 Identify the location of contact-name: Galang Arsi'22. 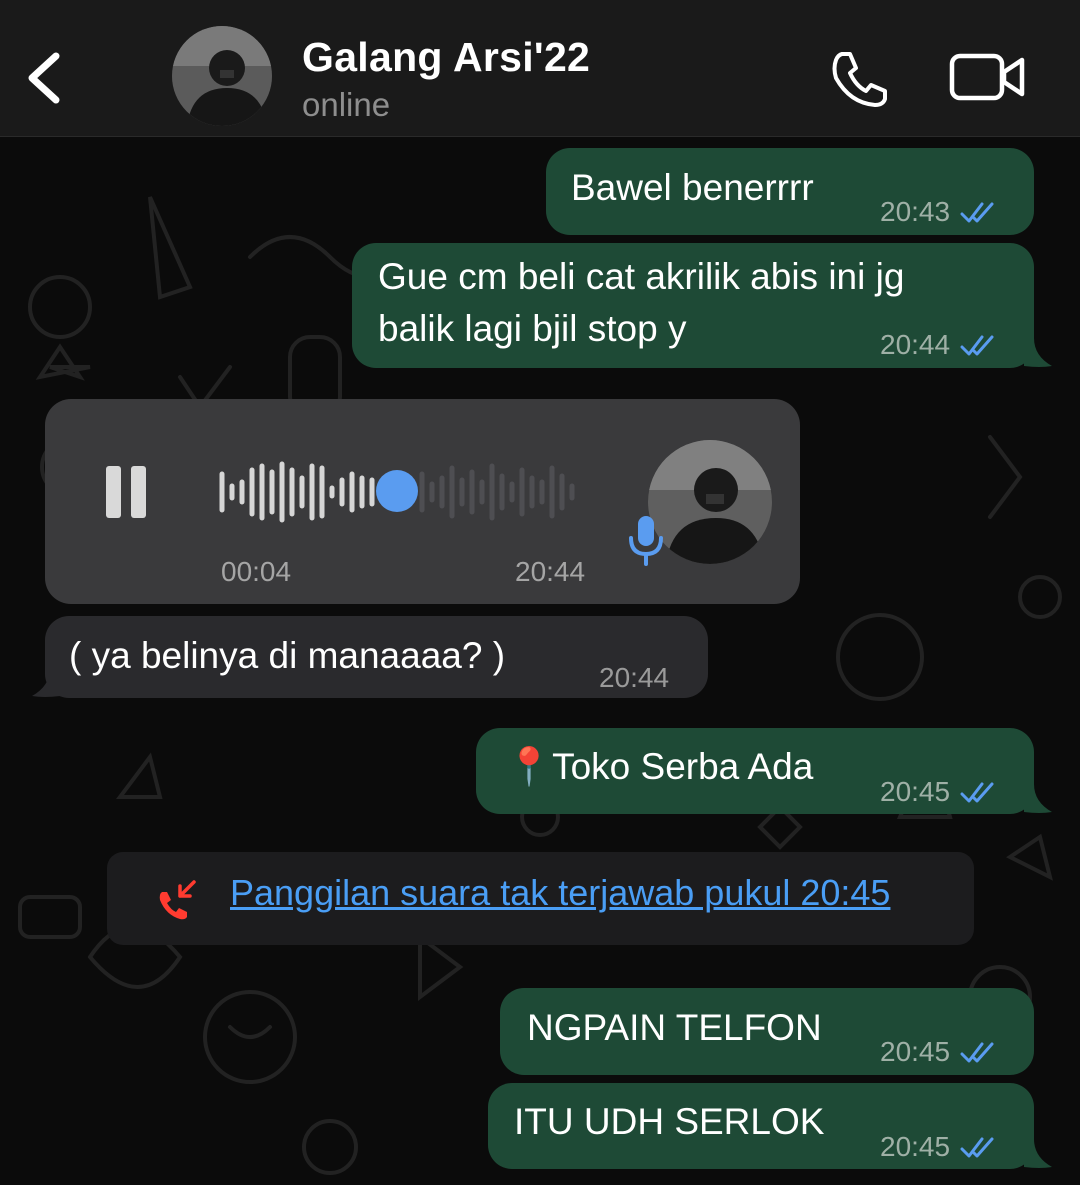
(446, 57).